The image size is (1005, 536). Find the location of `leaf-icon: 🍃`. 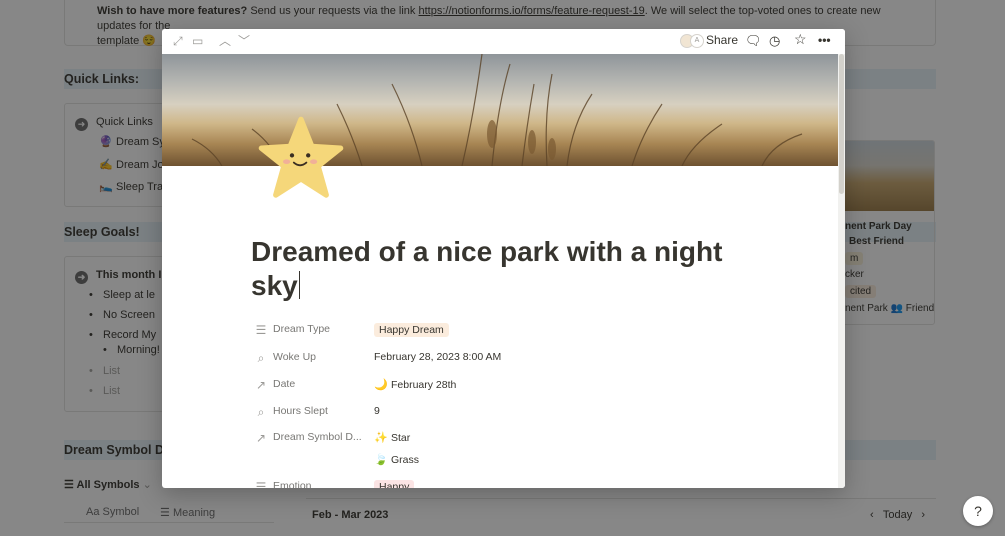

leaf-icon: 🍃 is located at coordinates (381, 460).